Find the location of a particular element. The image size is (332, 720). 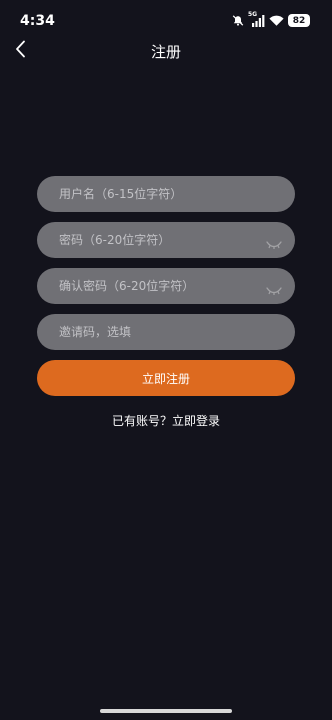

password-input is located at coordinates (166, 240).